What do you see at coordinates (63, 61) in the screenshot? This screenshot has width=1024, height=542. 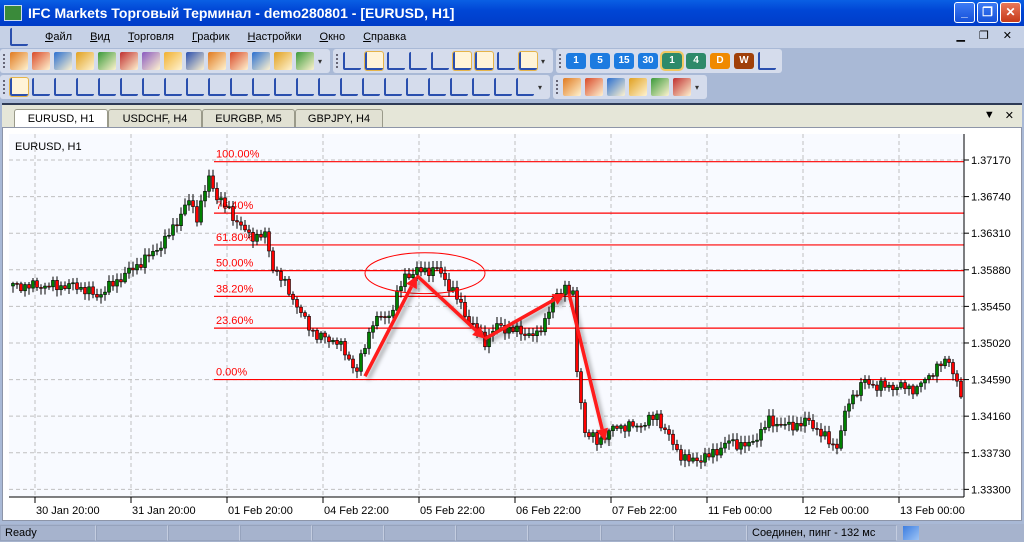 I see `market-watch-icon` at bounding box center [63, 61].